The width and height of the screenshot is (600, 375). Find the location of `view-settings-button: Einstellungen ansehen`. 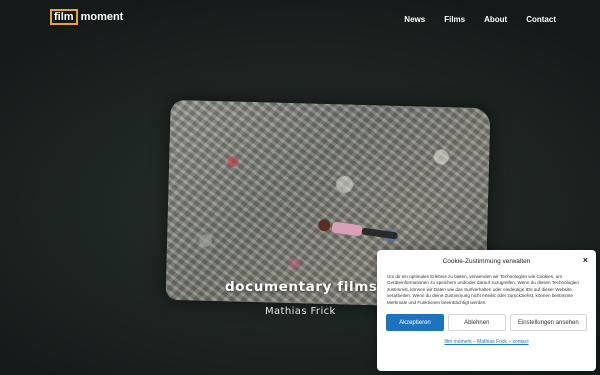

view-settings-button: Einstellungen ansehen is located at coordinates (548, 323).